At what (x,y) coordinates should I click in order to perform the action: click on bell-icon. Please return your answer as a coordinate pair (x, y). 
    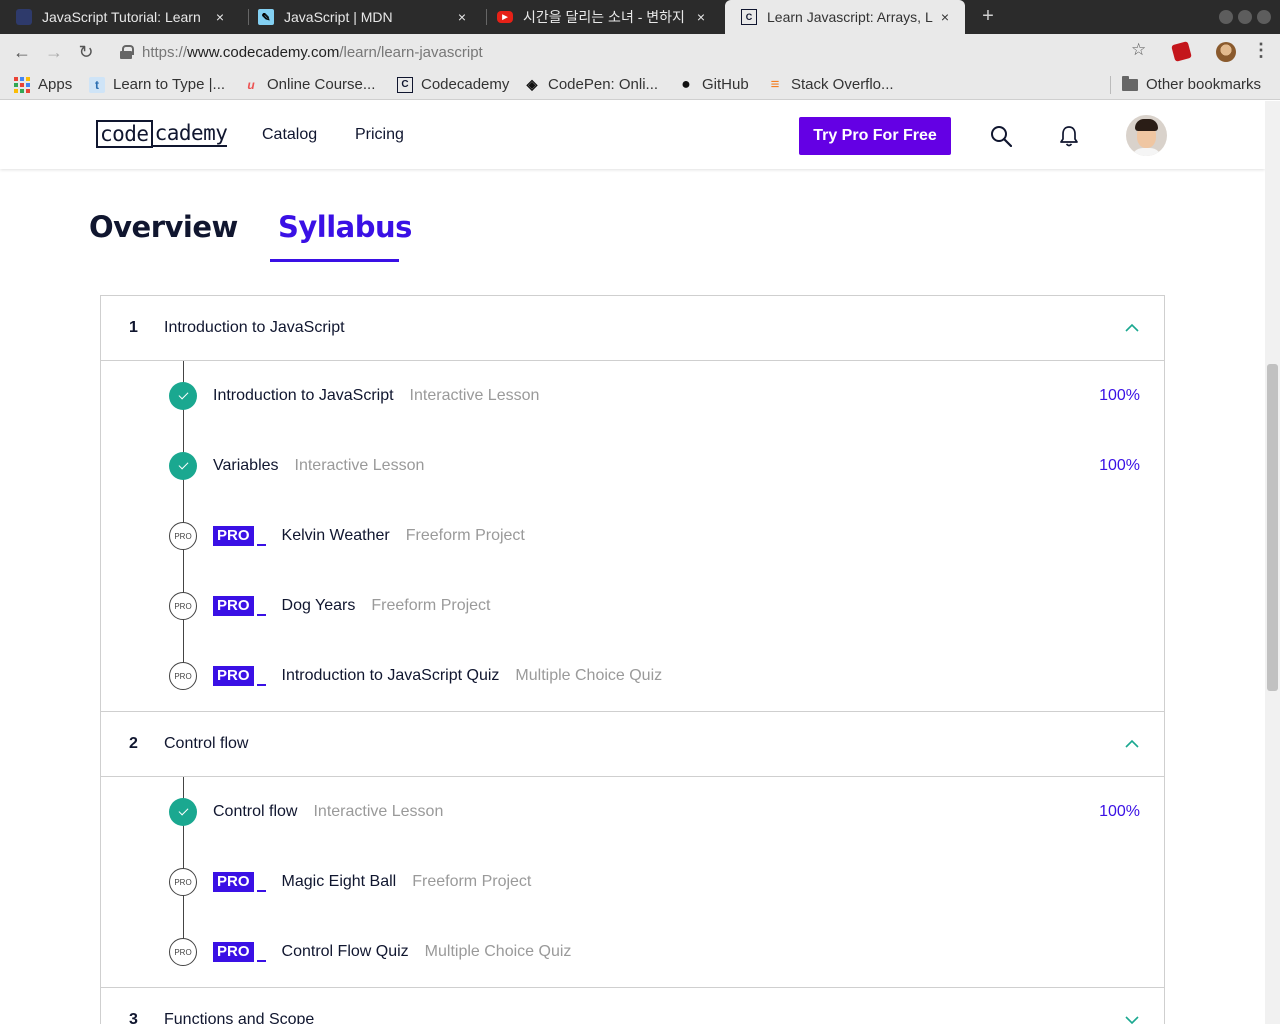
    Looking at the image, I should click on (1069, 136).